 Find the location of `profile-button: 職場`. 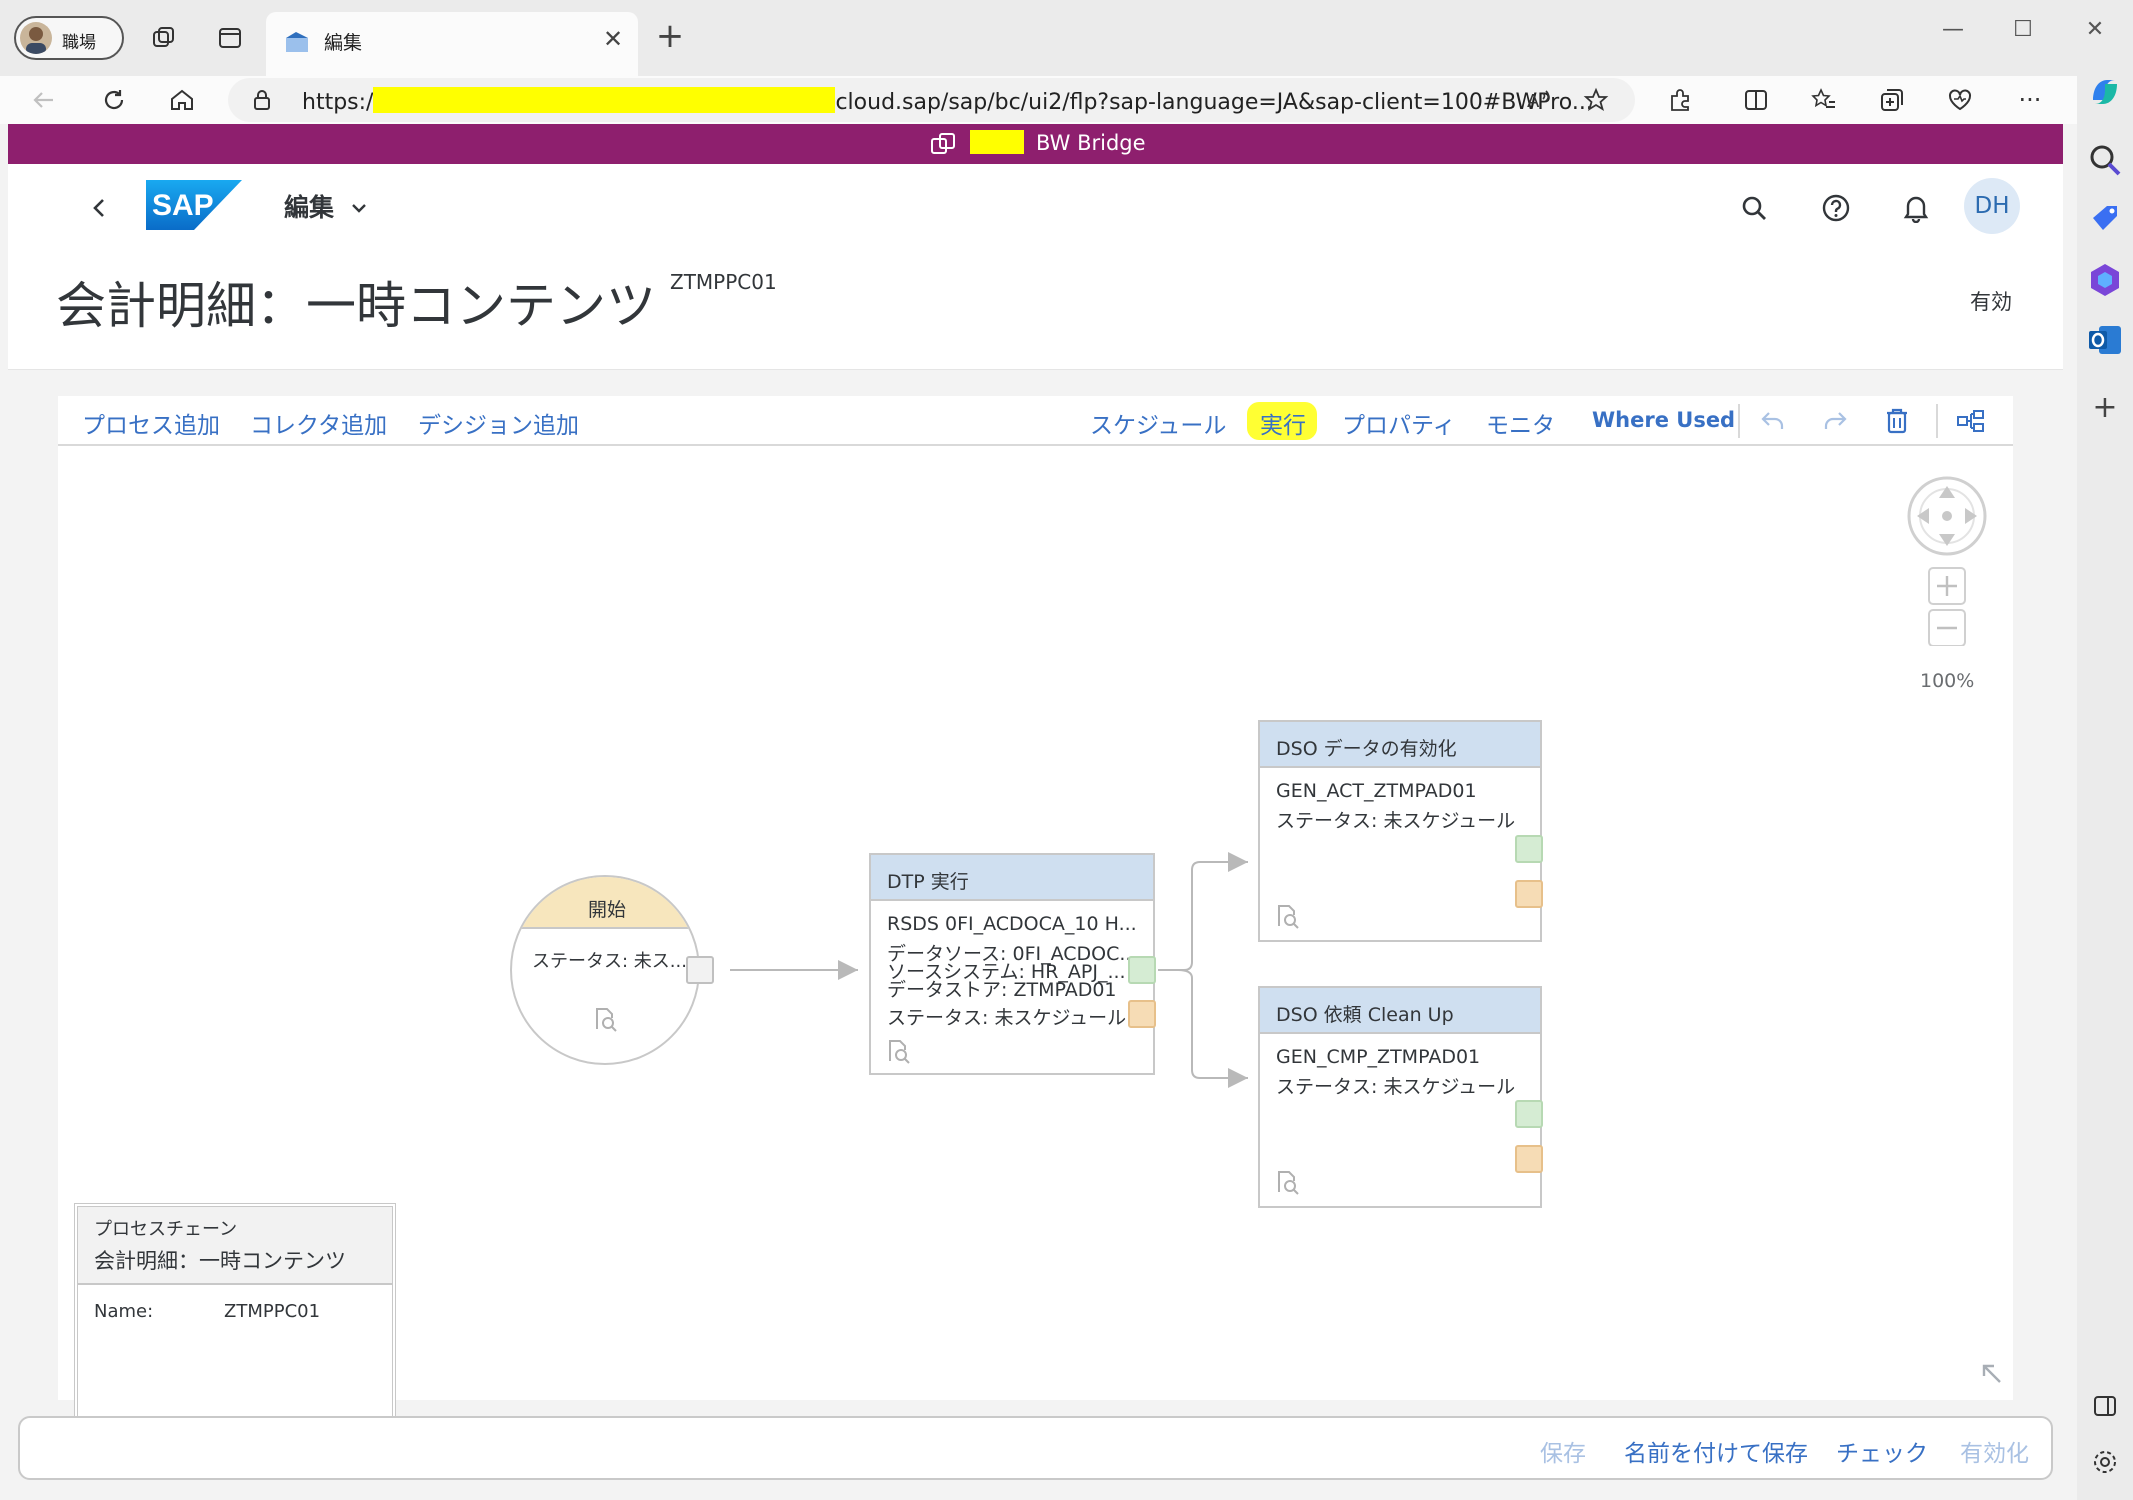

profile-button: 職場 is located at coordinates (69, 38).